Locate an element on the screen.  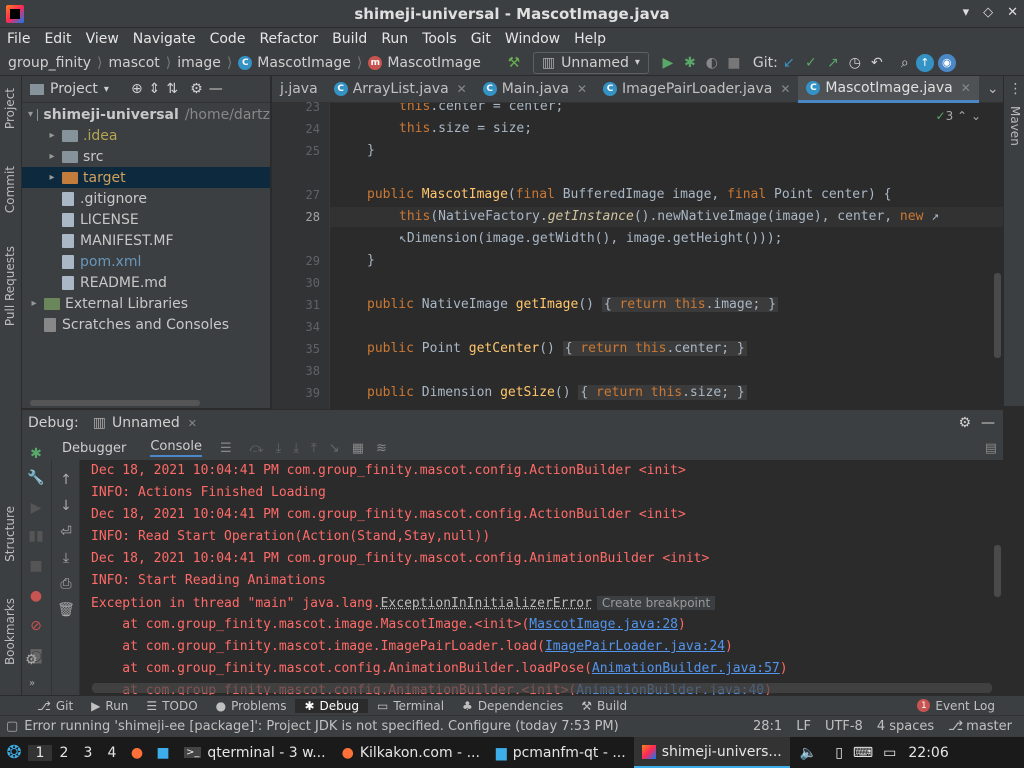
volume-icon: 🔈 is located at coordinates (808, 753).